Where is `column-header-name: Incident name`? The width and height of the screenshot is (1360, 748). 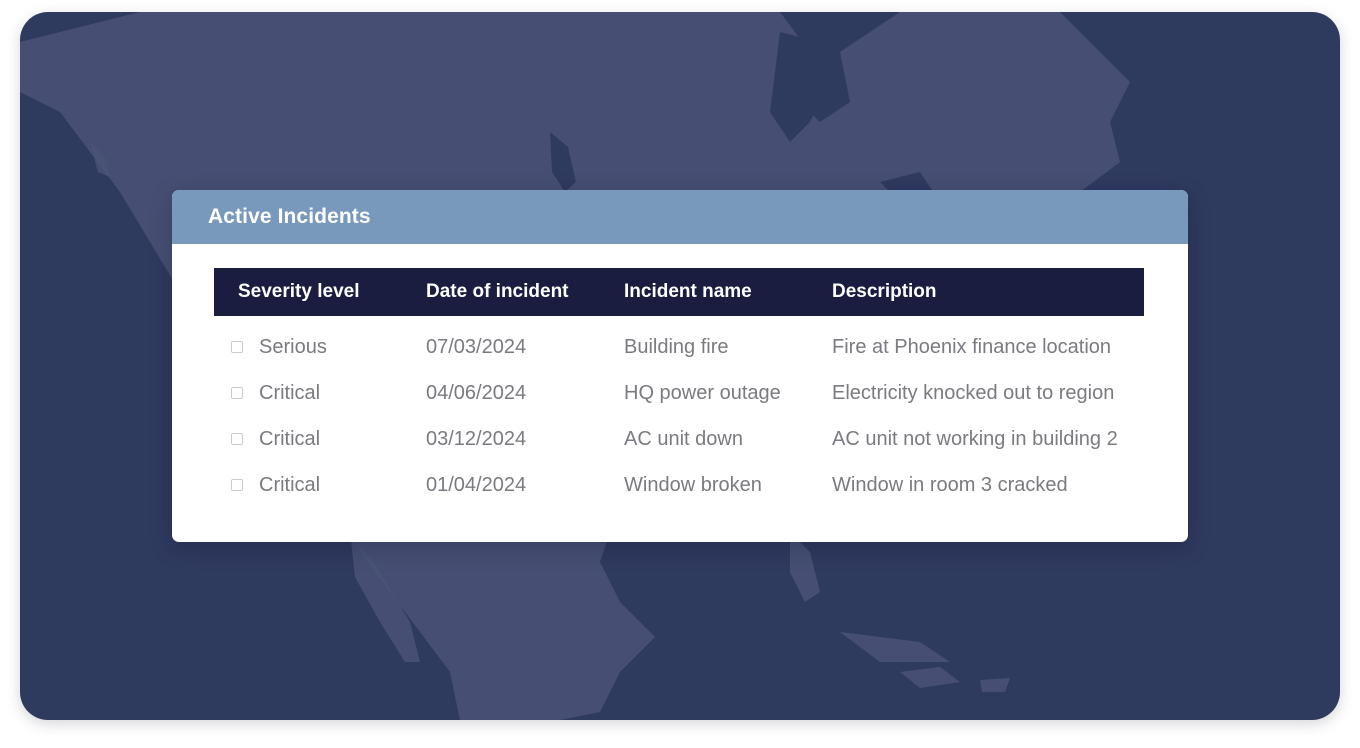
column-header-name: Incident name is located at coordinates (688, 291).